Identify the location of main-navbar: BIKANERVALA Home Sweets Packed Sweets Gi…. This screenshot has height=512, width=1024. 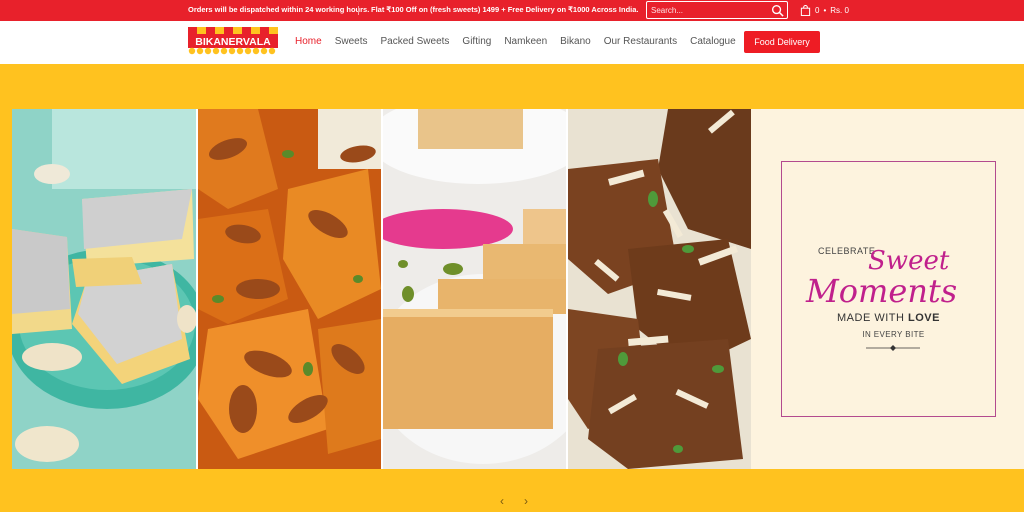
(512, 42).